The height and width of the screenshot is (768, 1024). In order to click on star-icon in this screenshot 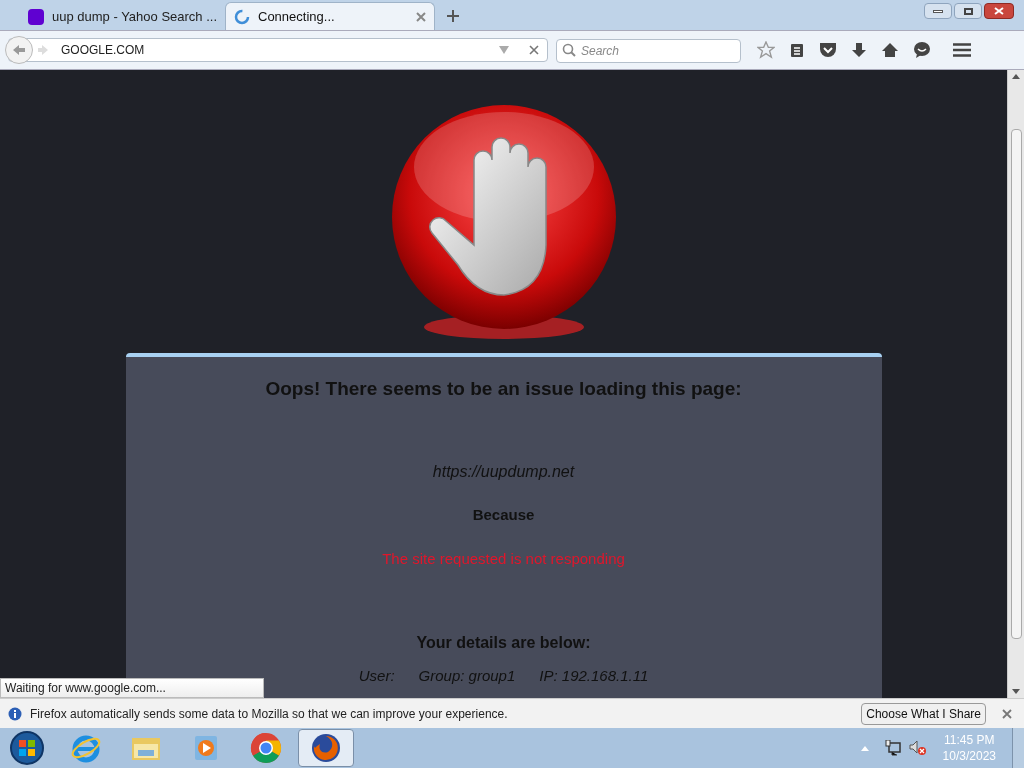, I will do `click(766, 50)`.